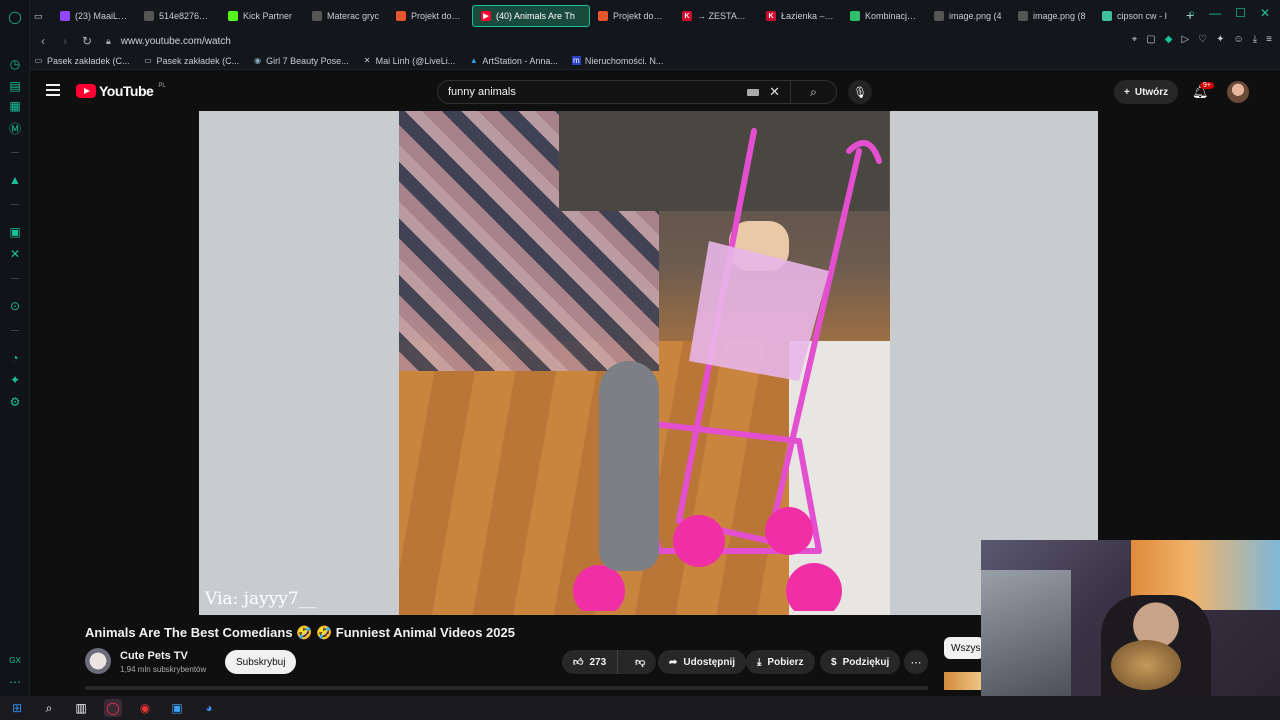 Image resolution: width=1280 pixels, height=720 pixels. I want to click on create-button: + Utwórz, so click(1146, 92).